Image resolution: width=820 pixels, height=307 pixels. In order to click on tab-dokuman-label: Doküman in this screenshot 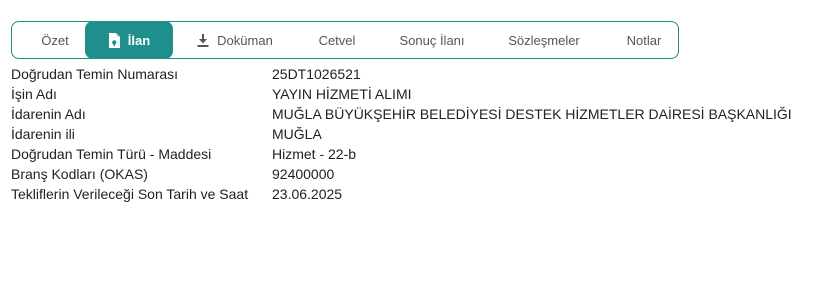, I will do `click(245, 40)`.